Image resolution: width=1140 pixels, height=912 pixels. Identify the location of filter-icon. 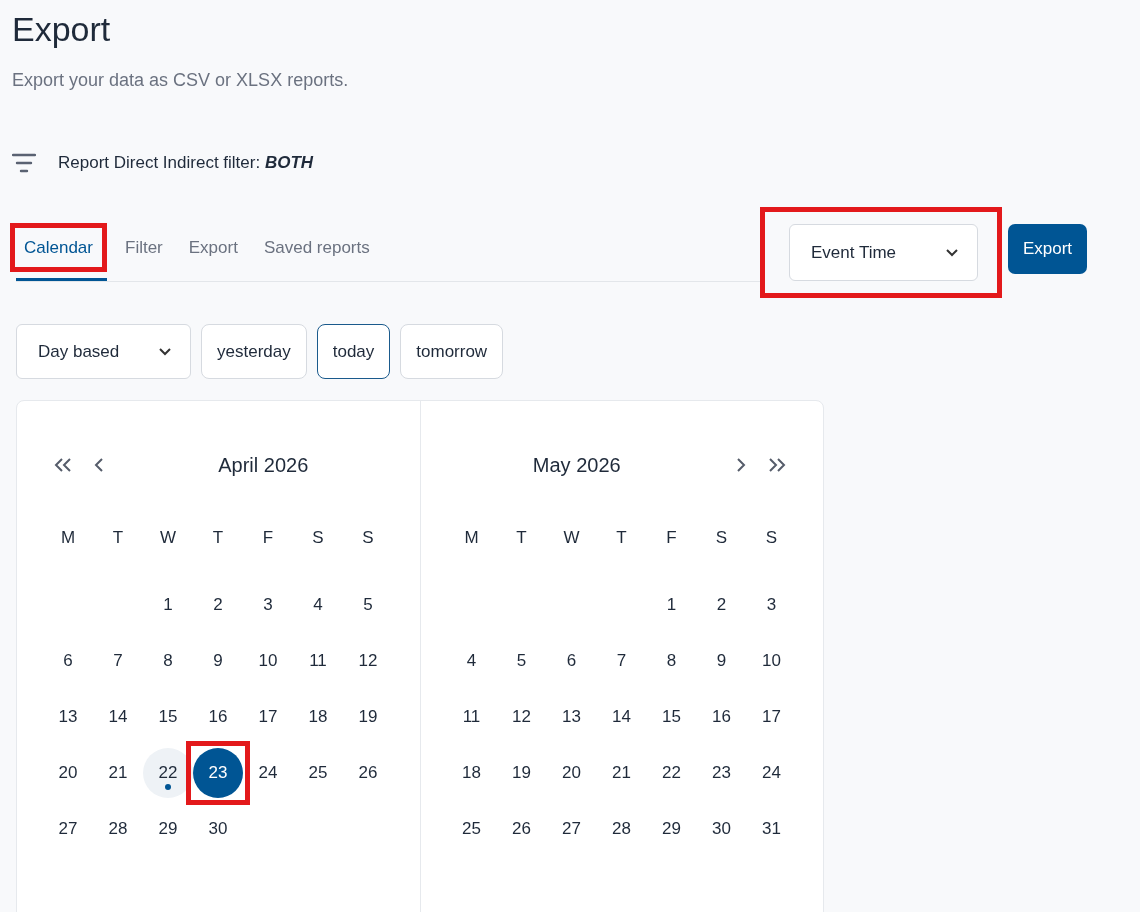
(24, 163).